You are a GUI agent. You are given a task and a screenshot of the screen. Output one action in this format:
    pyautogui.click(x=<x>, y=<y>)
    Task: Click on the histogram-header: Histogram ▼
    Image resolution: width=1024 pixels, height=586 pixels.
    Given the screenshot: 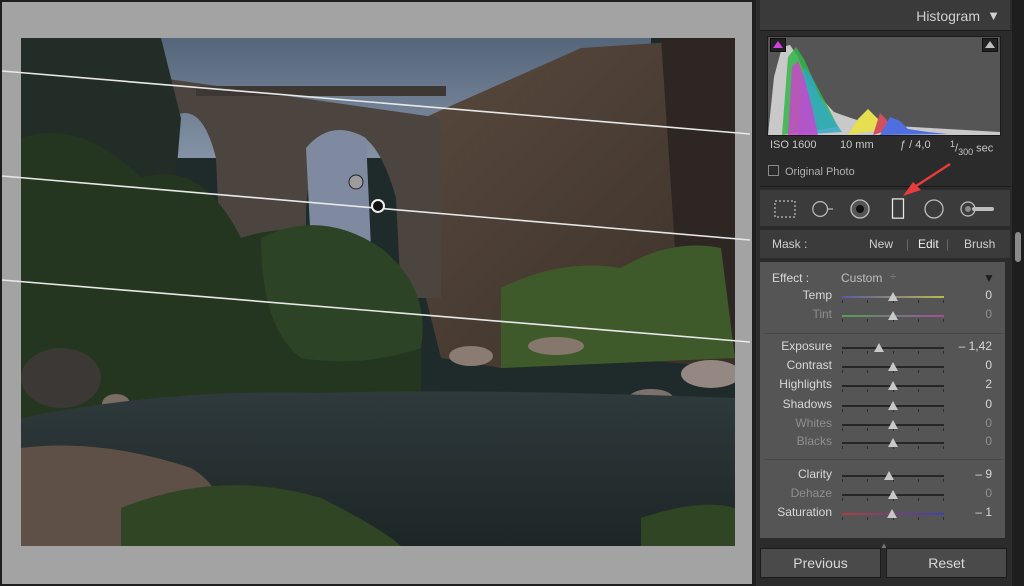 What is the action you would take?
    pyautogui.click(x=885, y=15)
    